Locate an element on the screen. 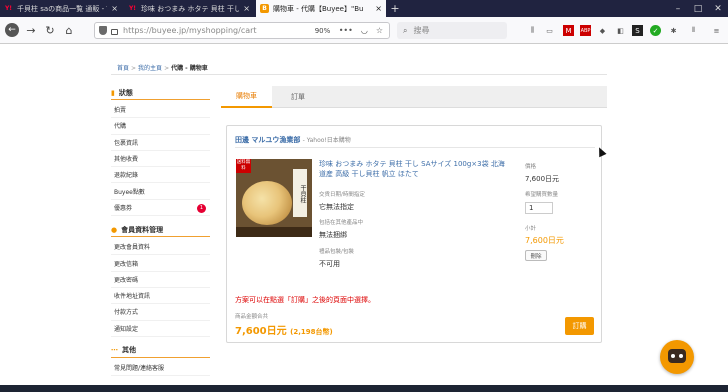 The image size is (728, 392). shield-icon: ◆ is located at coordinates (602, 30).